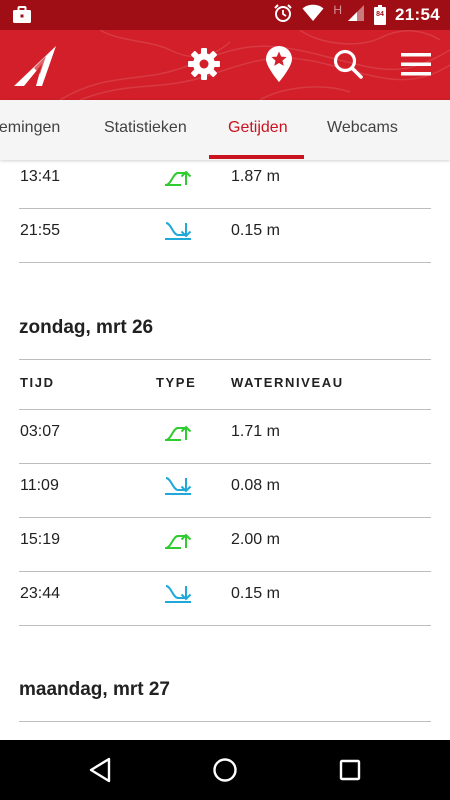 The width and height of the screenshot is (450, 800). What do you see at coordinates (258, 130) in the screenshot?
I see `tab-getijden: Getijden` at bounding box center [258, 130].